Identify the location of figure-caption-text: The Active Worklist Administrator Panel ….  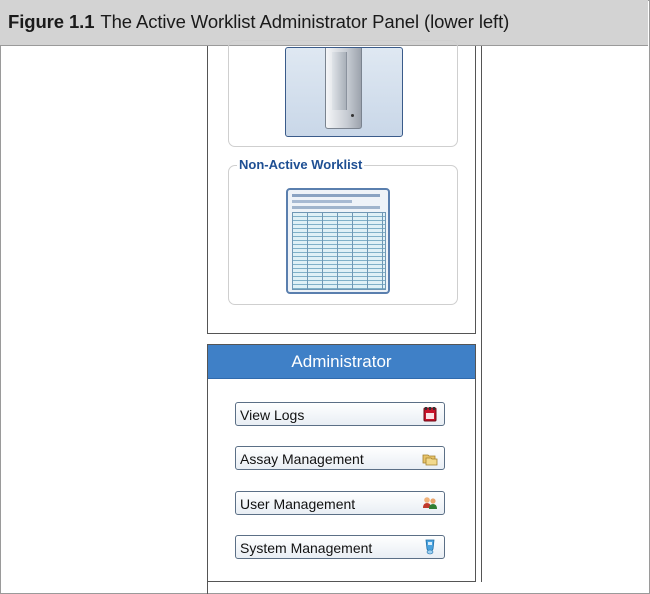
(305, 21).